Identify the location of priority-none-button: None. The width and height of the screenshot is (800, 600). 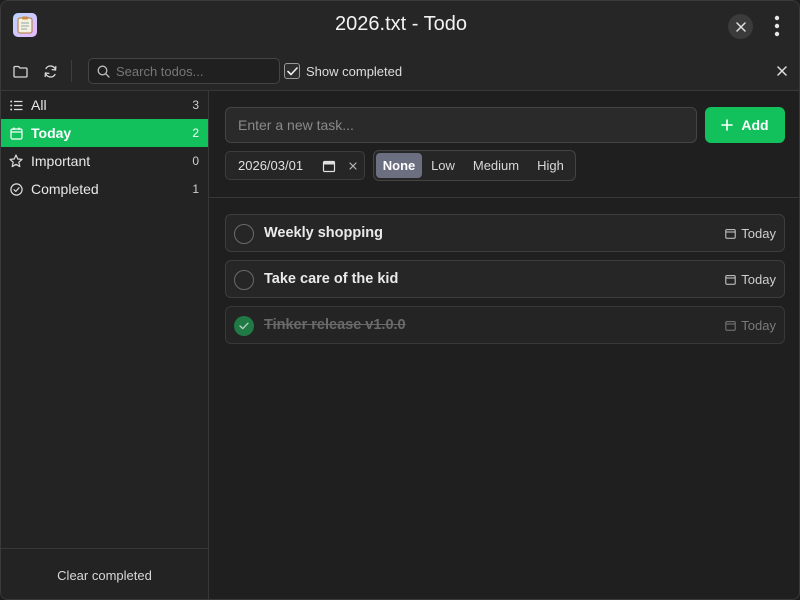
(399, 165).